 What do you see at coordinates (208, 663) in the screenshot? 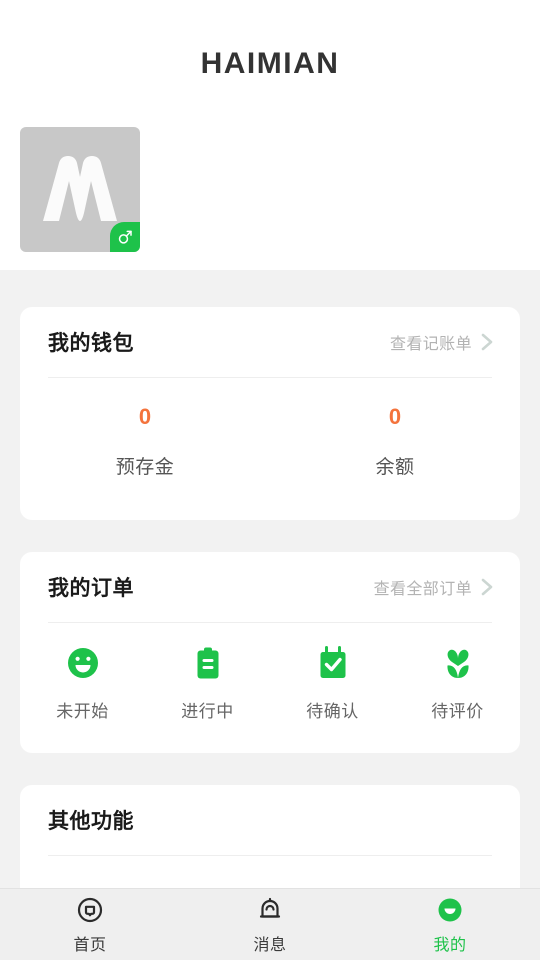
I see `clipboard-icon` at bounding box center [208, 663].